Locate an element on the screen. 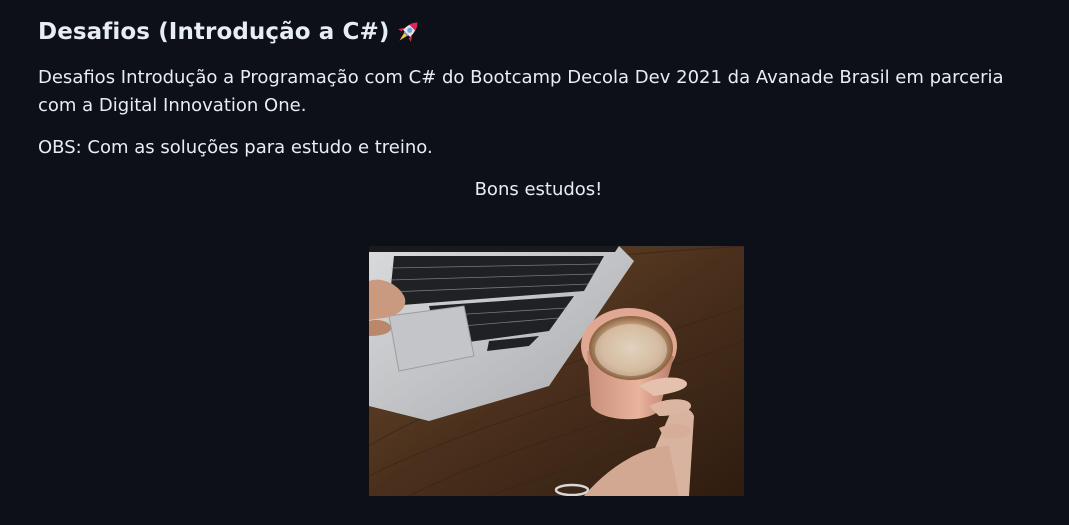 This screenshot has width=1069, height=525. page-title: Desafios (Introdução a C#) is located at coordinates (214, 32).